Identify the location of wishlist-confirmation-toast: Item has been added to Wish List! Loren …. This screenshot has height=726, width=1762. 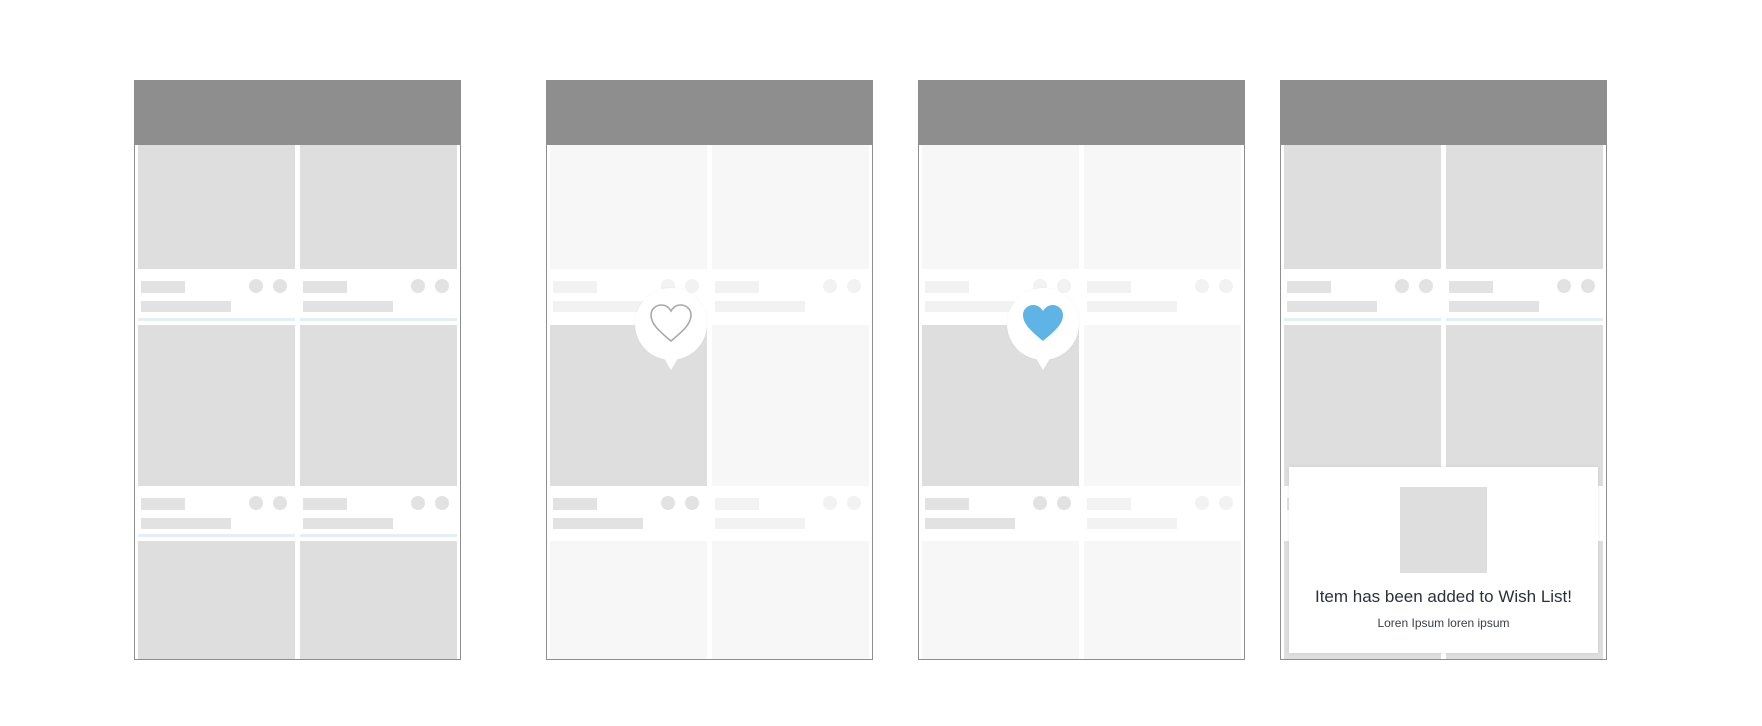
(1443, 560).